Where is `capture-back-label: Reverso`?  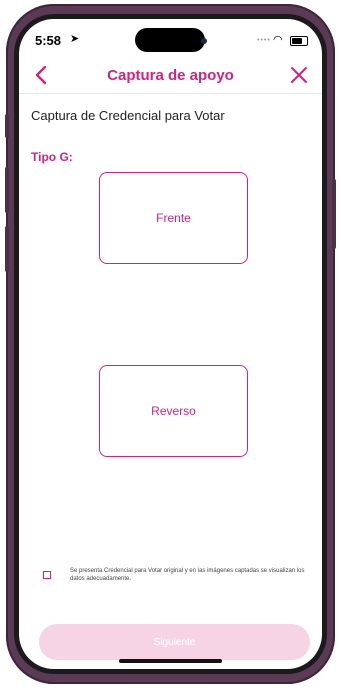 capture-back-label: Reverso is located at coordinates (173, 411).